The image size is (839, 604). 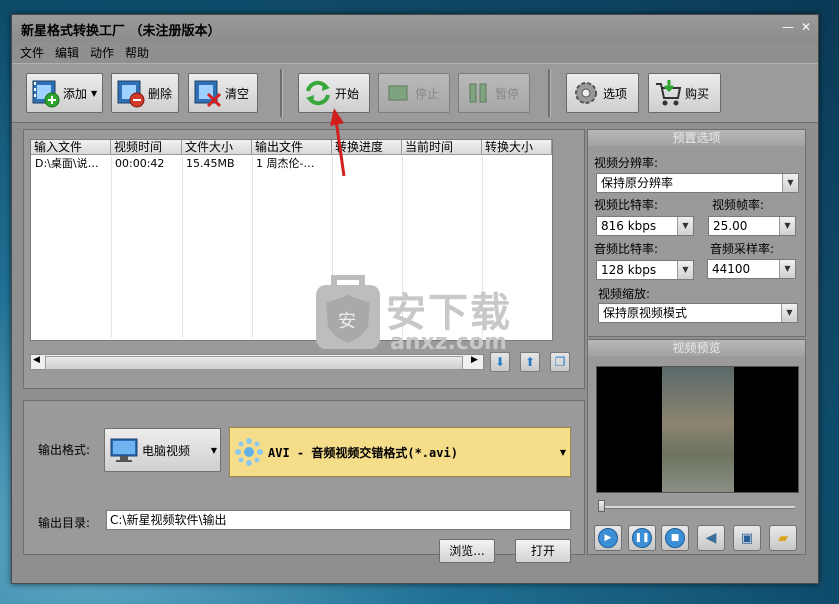 I want to click on close-button: ✕, so click(x=806, y=27).